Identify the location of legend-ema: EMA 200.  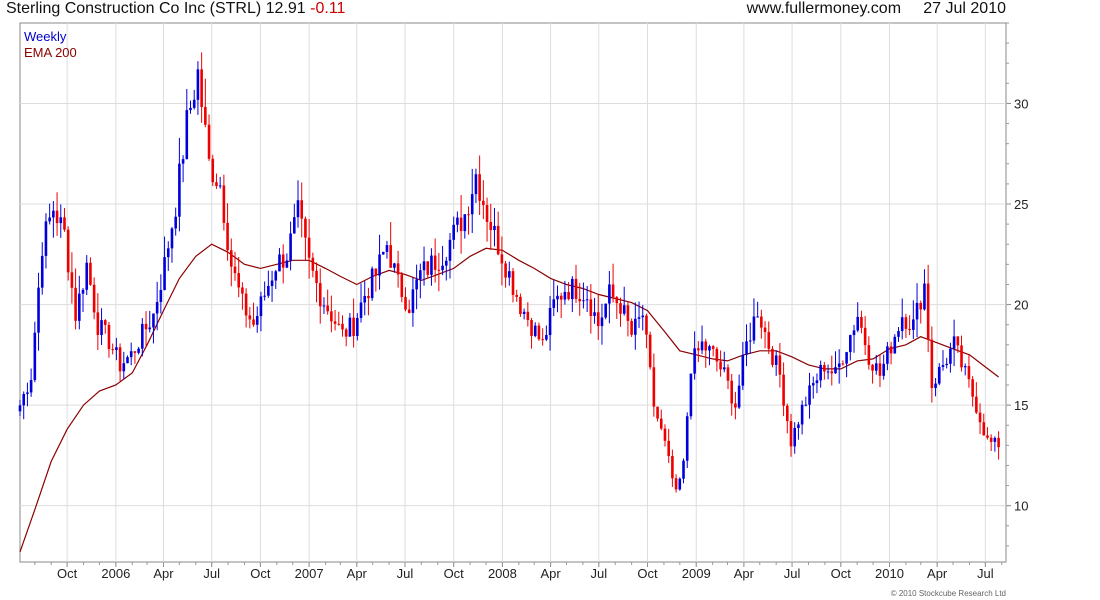
(50, 52).